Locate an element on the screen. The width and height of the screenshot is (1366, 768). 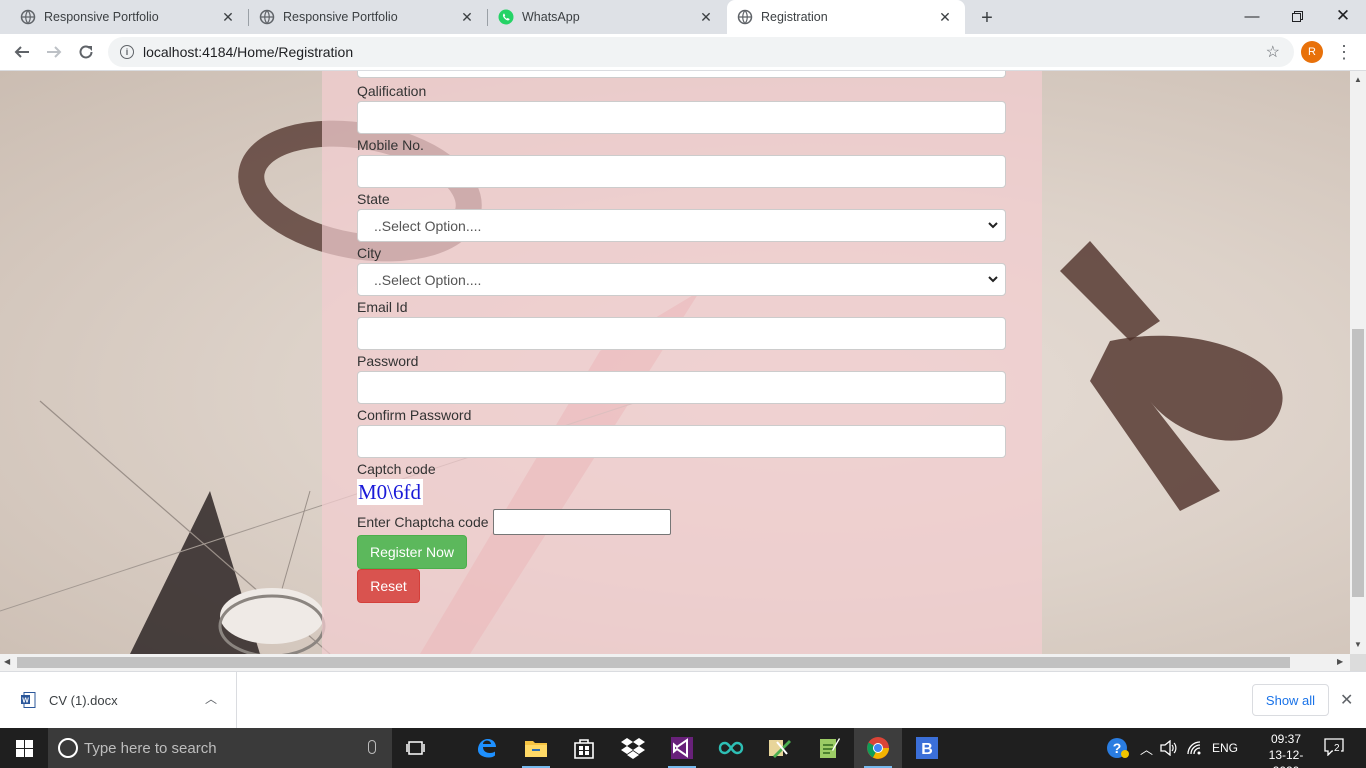
blue-b-app: B is located at coordinates (927, 748).